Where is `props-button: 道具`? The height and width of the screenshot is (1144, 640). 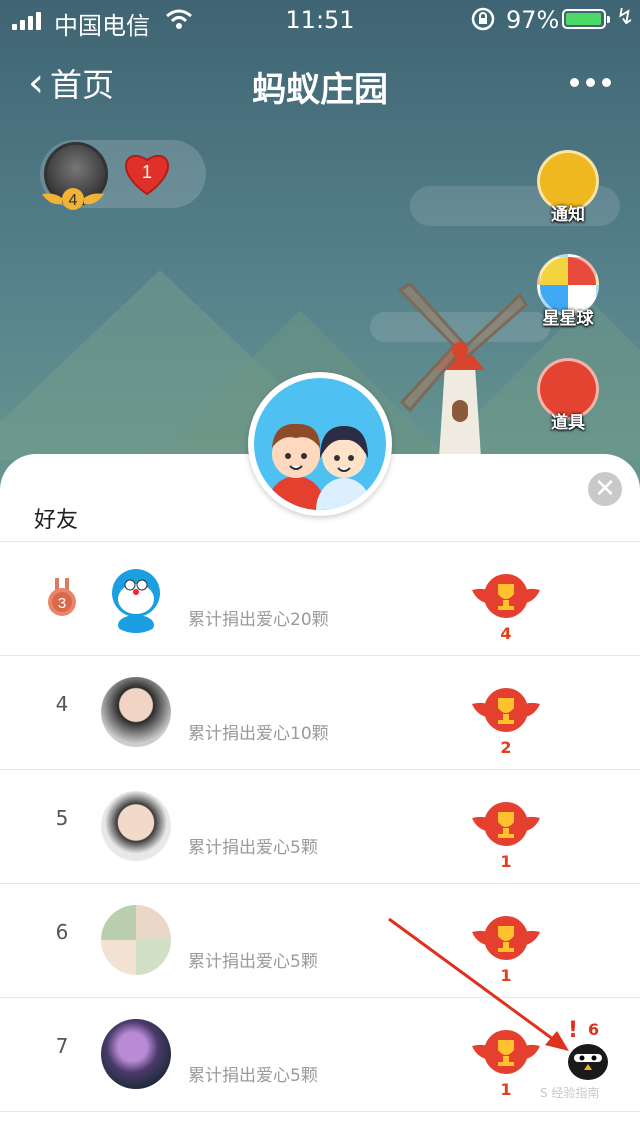 props-button: 道具 is located at coordinates (568, 395).